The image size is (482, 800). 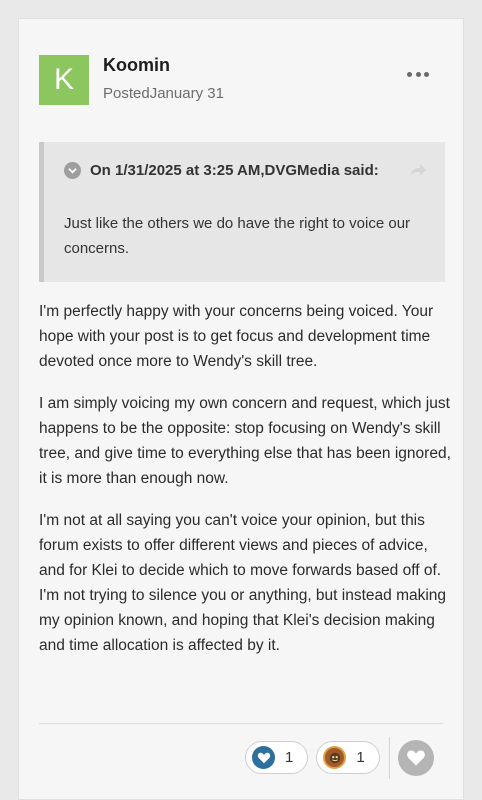 I want to click on footer-divider, so click(x=241, y=723).